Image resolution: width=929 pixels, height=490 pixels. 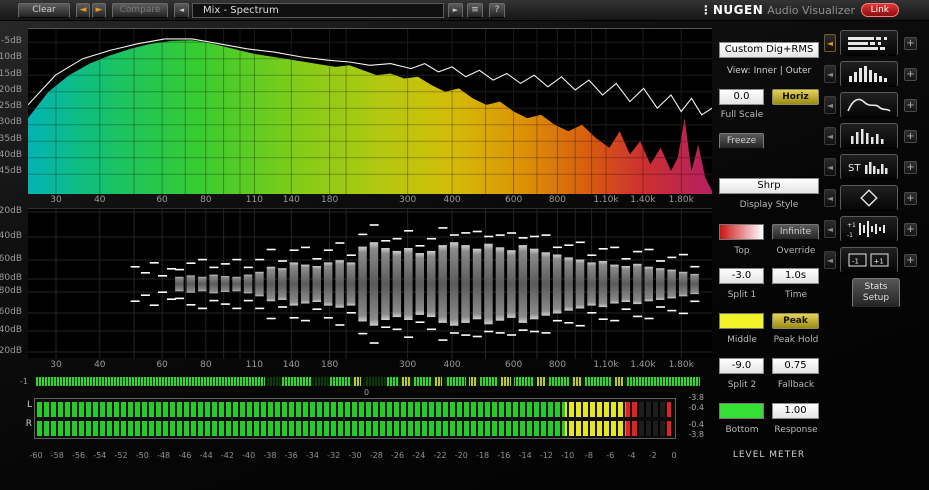 What do you see at coordinates (57, 455) in the screenshot?
I see `meter-scale-label: -58` at bounding box center [57, 455].